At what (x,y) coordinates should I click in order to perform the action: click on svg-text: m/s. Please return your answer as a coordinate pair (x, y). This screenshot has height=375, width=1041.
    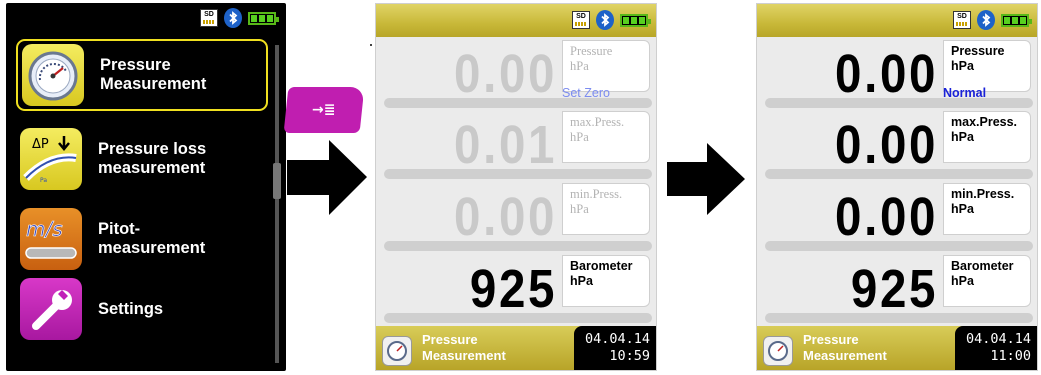
    Looking at the image, I should click on (44, 229).